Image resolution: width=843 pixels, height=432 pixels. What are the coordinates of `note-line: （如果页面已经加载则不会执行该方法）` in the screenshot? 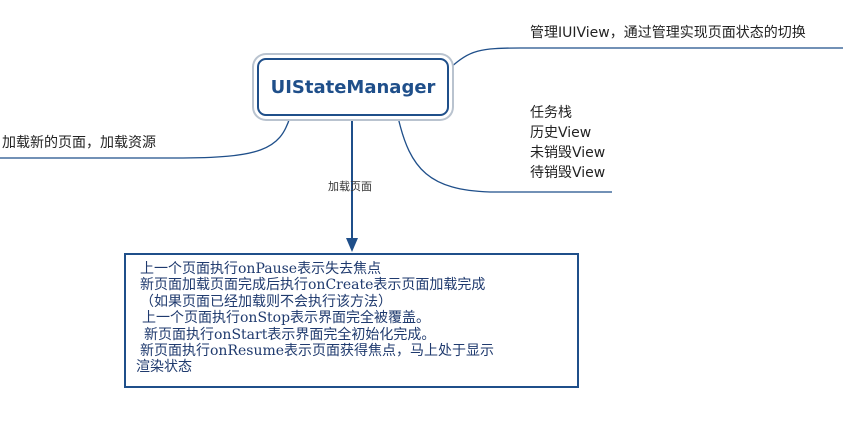 It's located at (266, 301).